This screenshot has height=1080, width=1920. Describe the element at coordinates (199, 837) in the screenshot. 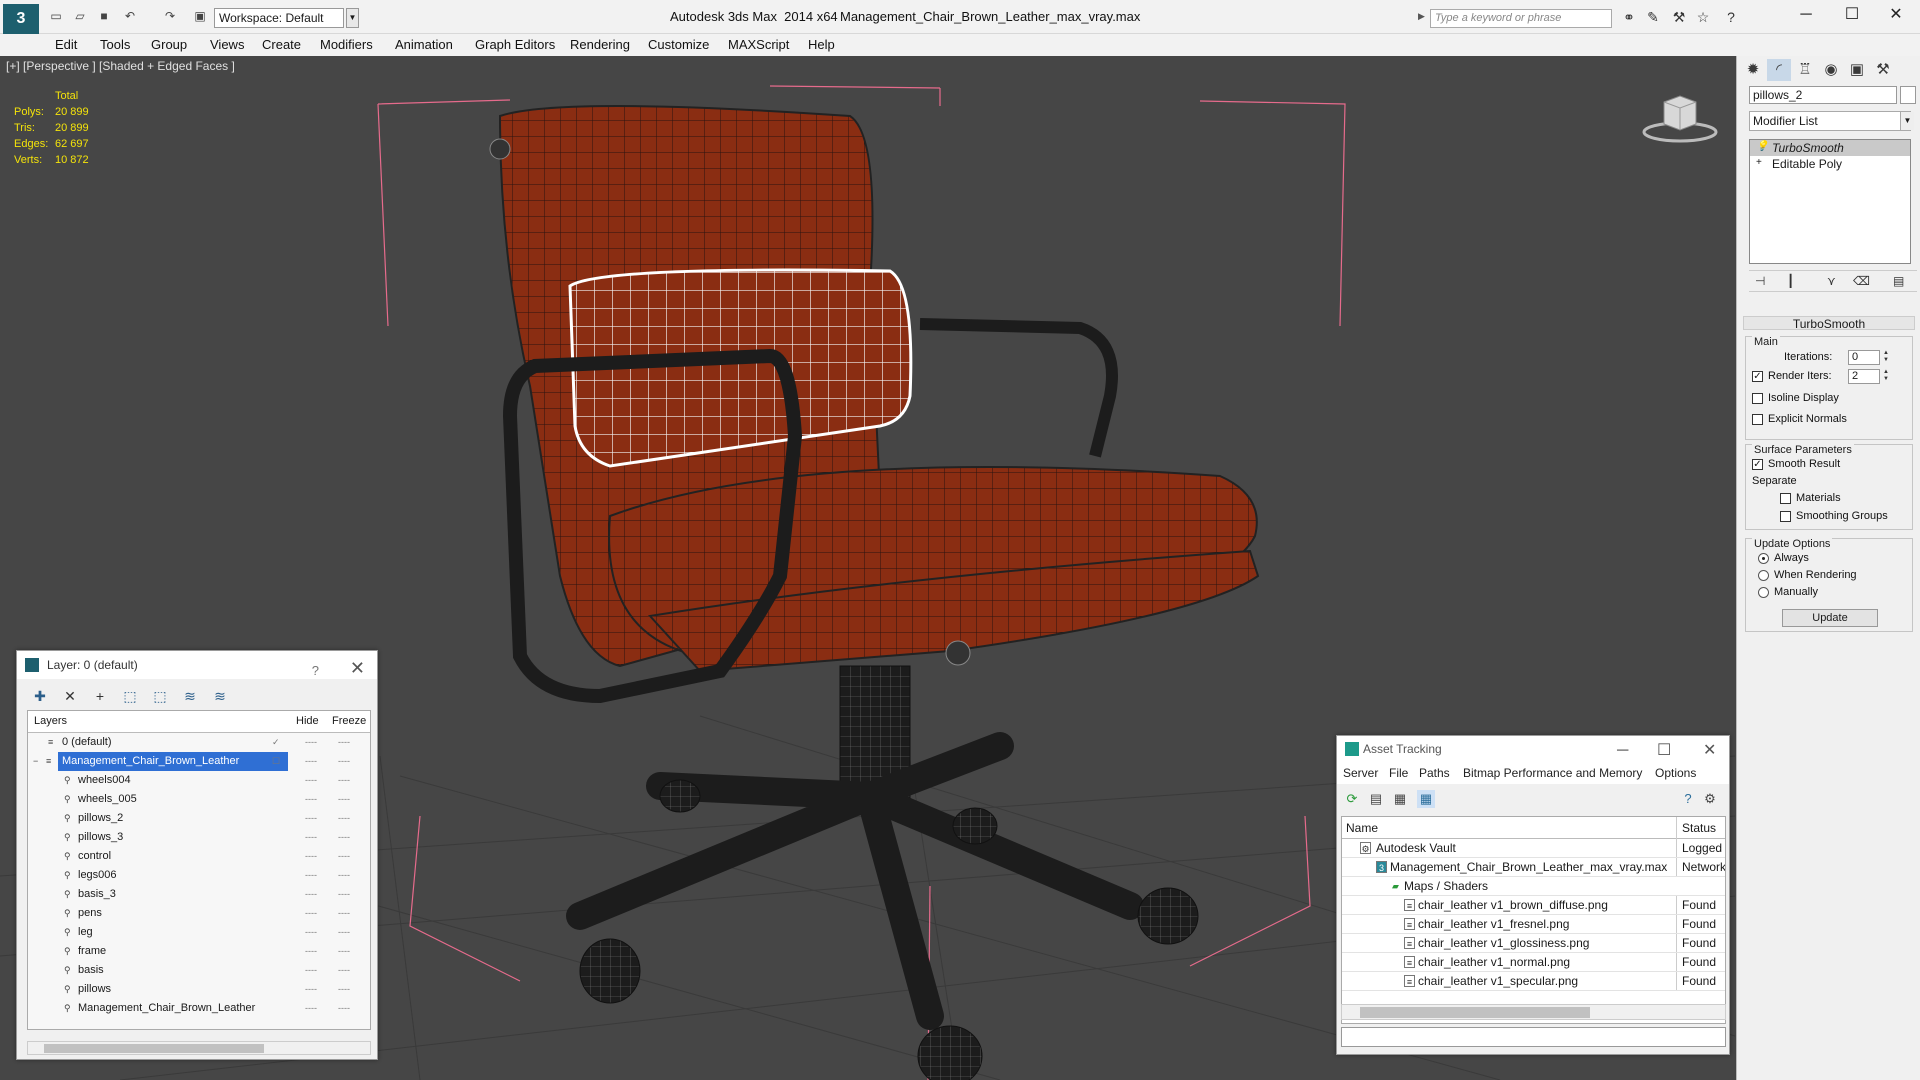

I see `layer-row: ⚲ pillows_3 ---- ----` at that location.